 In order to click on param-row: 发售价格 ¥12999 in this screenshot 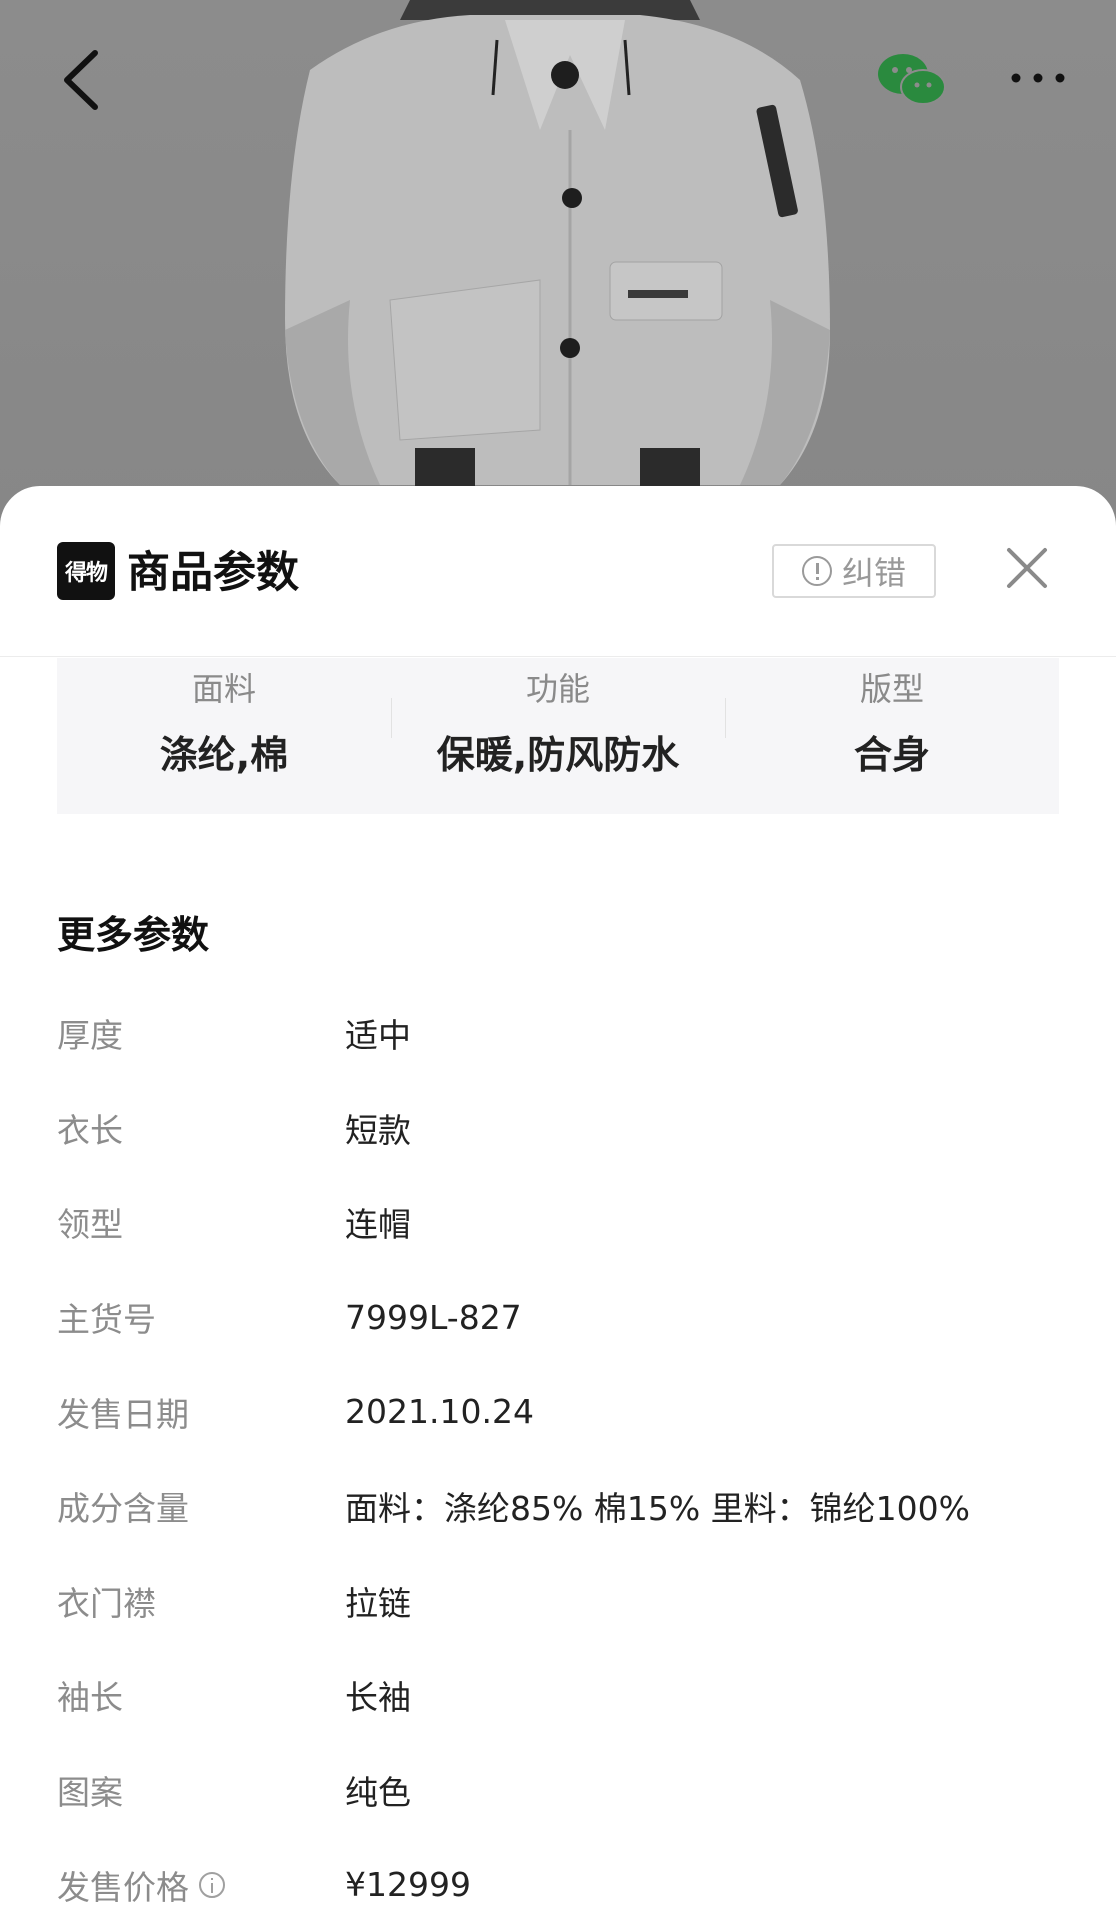, I will do `click(558, 1878)`.